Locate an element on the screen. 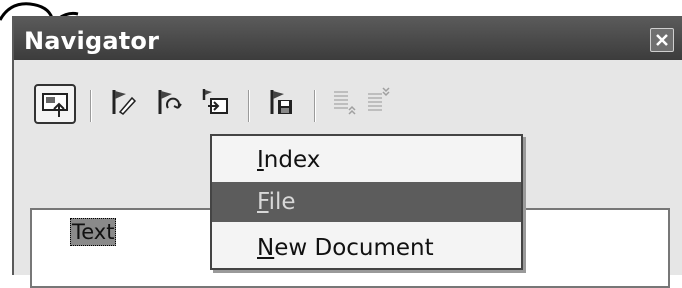 This screenshot has width=682, height=288. demote-level-button is located at coordinates (379, 101).